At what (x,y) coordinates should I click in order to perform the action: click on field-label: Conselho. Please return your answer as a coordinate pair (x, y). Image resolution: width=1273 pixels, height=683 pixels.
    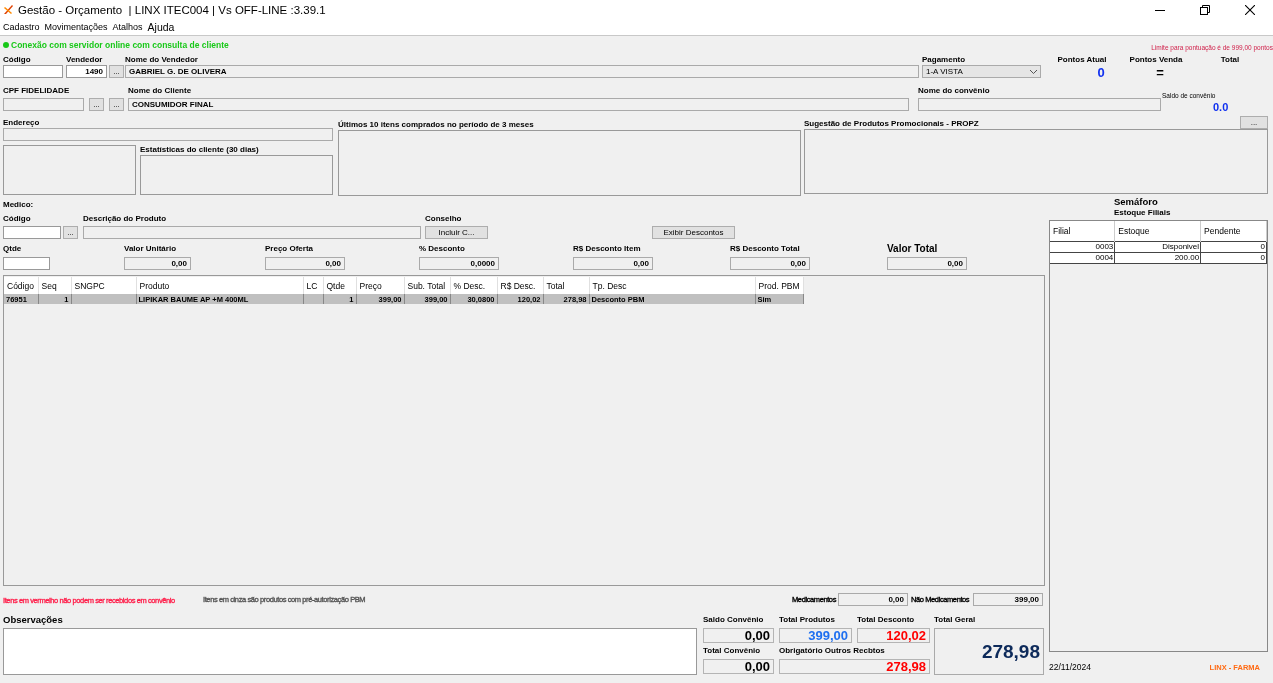
    Looking at the image, I should click on (443, 219).